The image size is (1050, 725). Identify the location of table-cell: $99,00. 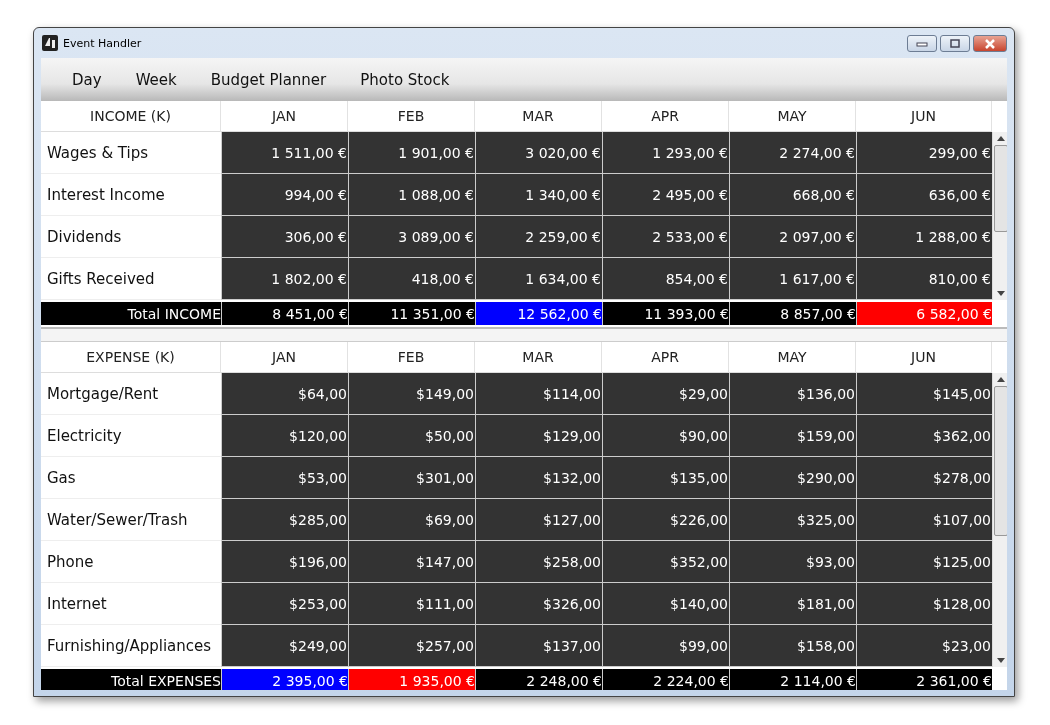
(665, 646).